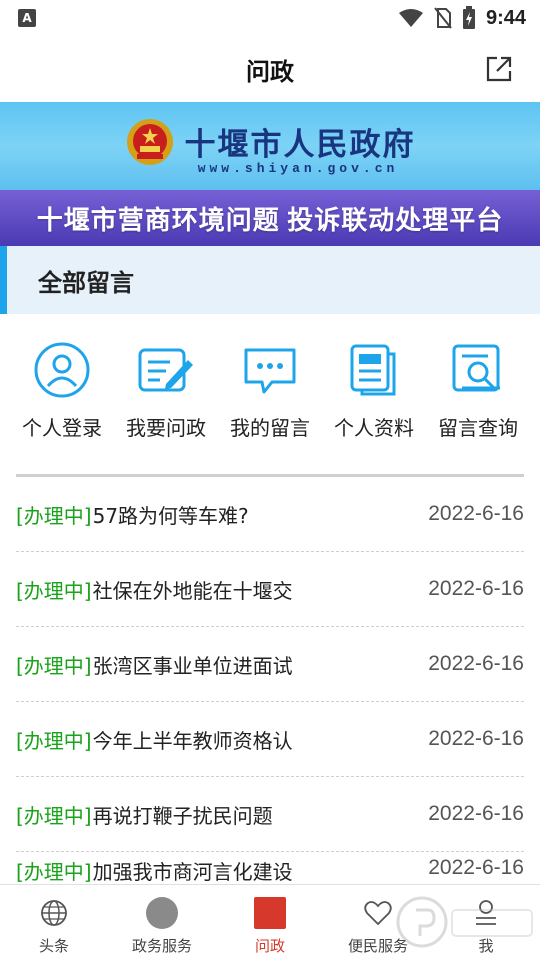 The image size is (540, 960). I want to click on list-item: [办理中] 张湾区事业单位进面试 2022-6-16, so click(270, 664).